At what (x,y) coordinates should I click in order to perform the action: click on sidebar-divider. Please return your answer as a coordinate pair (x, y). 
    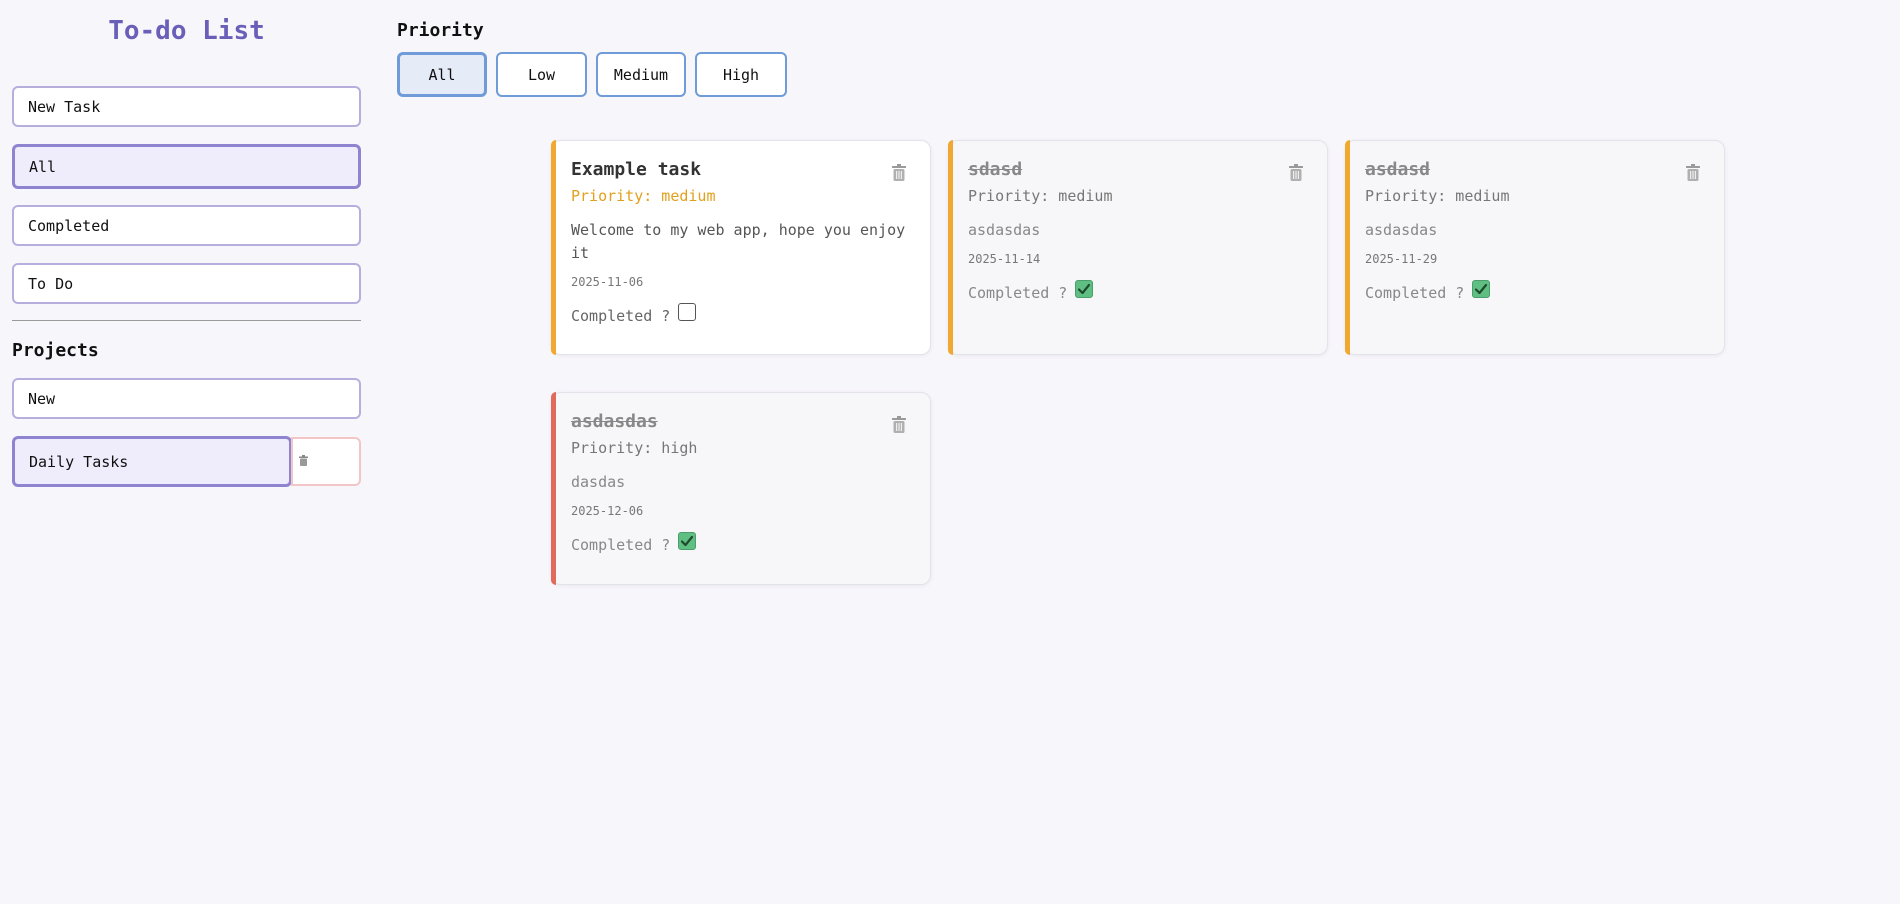
    Looking at the image, I should click on (186, 320).